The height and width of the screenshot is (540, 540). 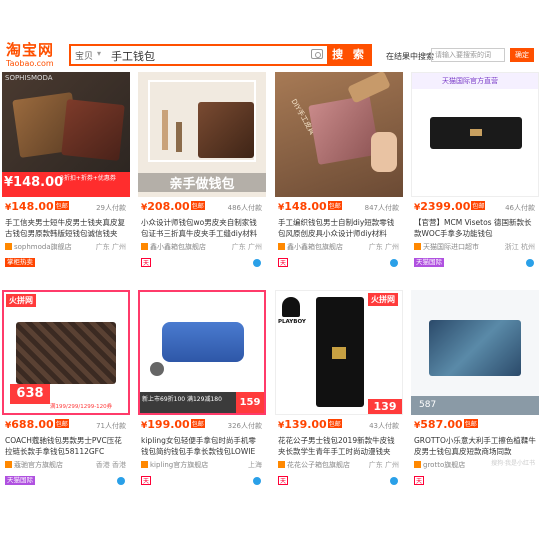 What do you see at coordinates (37, 424) in the screenshot?
I see `product-price: ¥688.00 包邮` at bounding box center [37, 424].